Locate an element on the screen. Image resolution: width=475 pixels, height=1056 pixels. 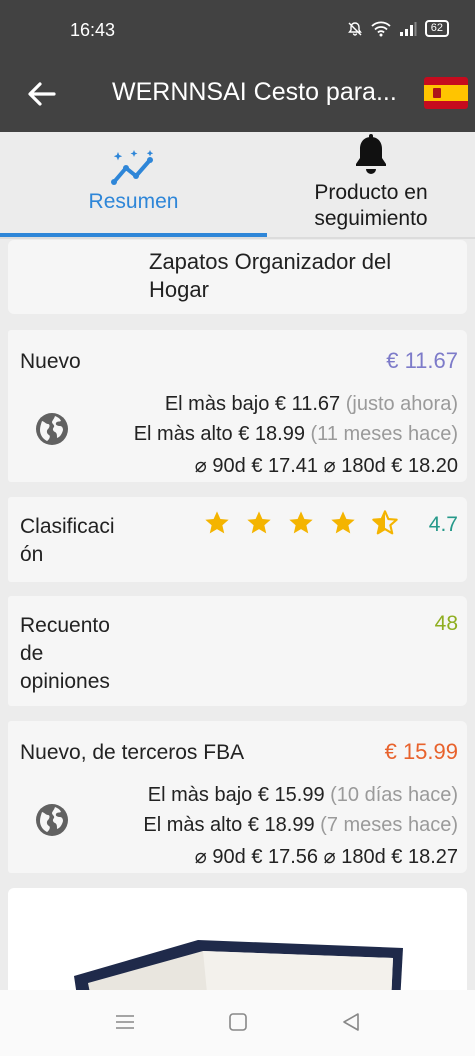
product-name-card: Zapatos Organizador del Hogar is located at coordinates (237, 277).